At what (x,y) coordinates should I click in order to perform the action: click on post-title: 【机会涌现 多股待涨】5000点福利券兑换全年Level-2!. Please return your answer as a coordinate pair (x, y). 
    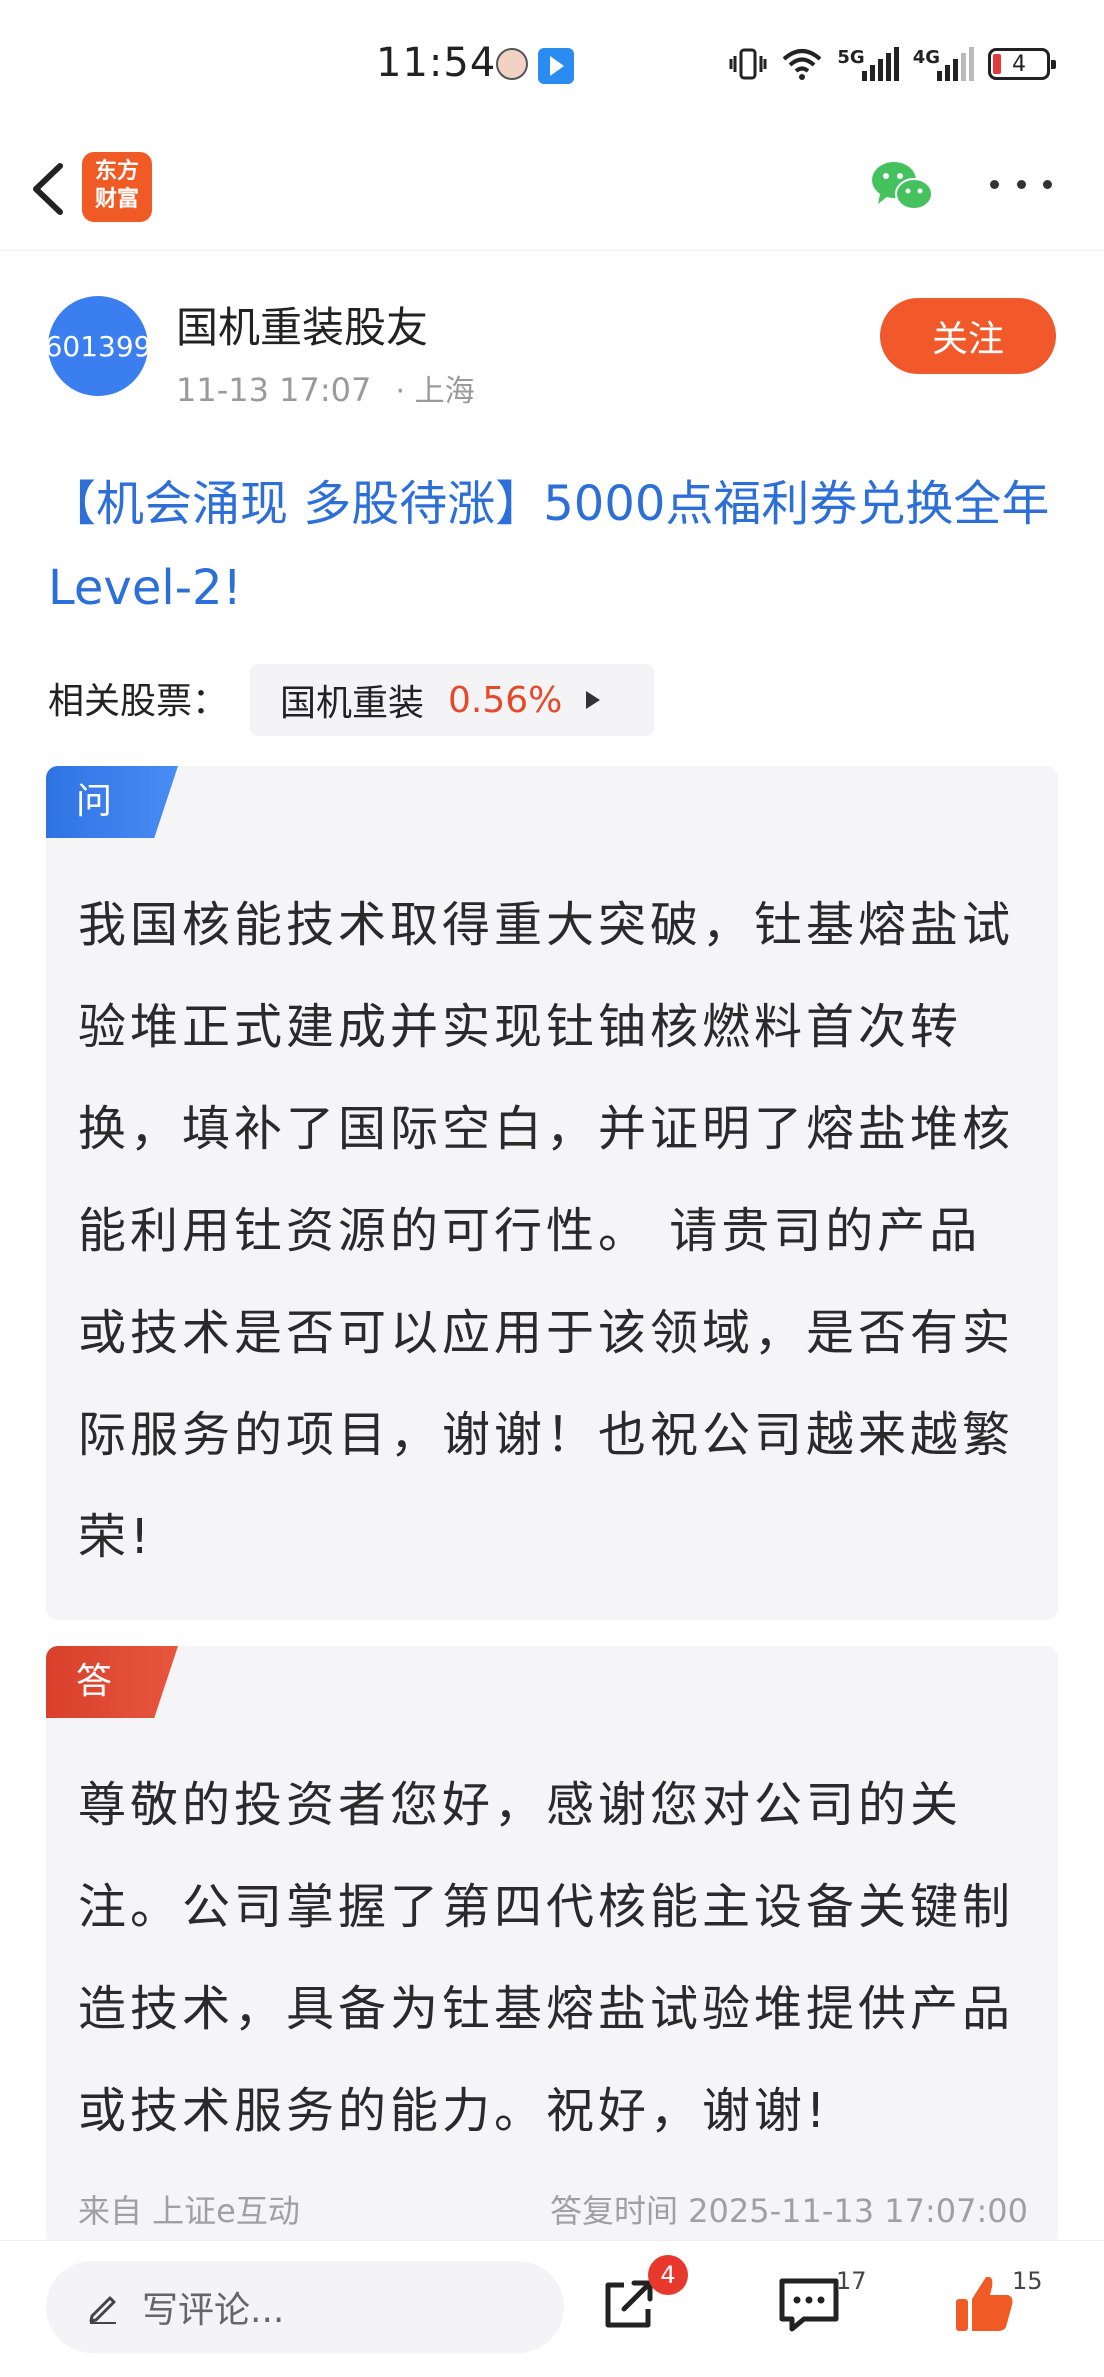
    Looking at the image, I should click on (553, 546).